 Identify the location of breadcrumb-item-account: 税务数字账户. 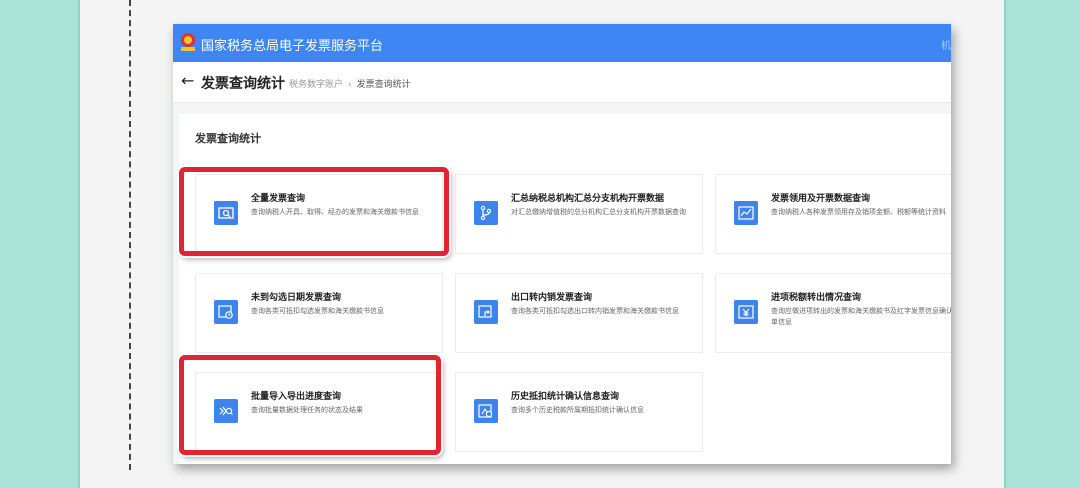
(316, 85).